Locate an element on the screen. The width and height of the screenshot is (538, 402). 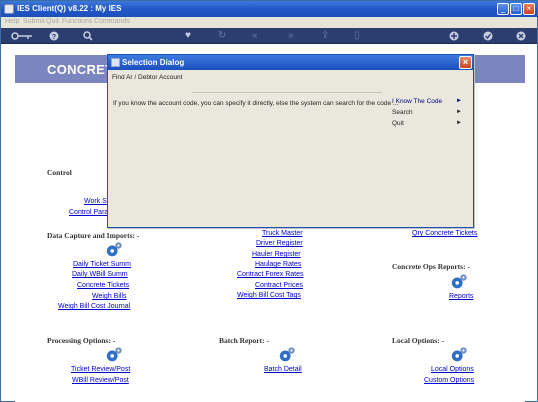
title-bar: IES Client(Q) v8.22 : My IES _ □ × is located at coordinates (269, 9).